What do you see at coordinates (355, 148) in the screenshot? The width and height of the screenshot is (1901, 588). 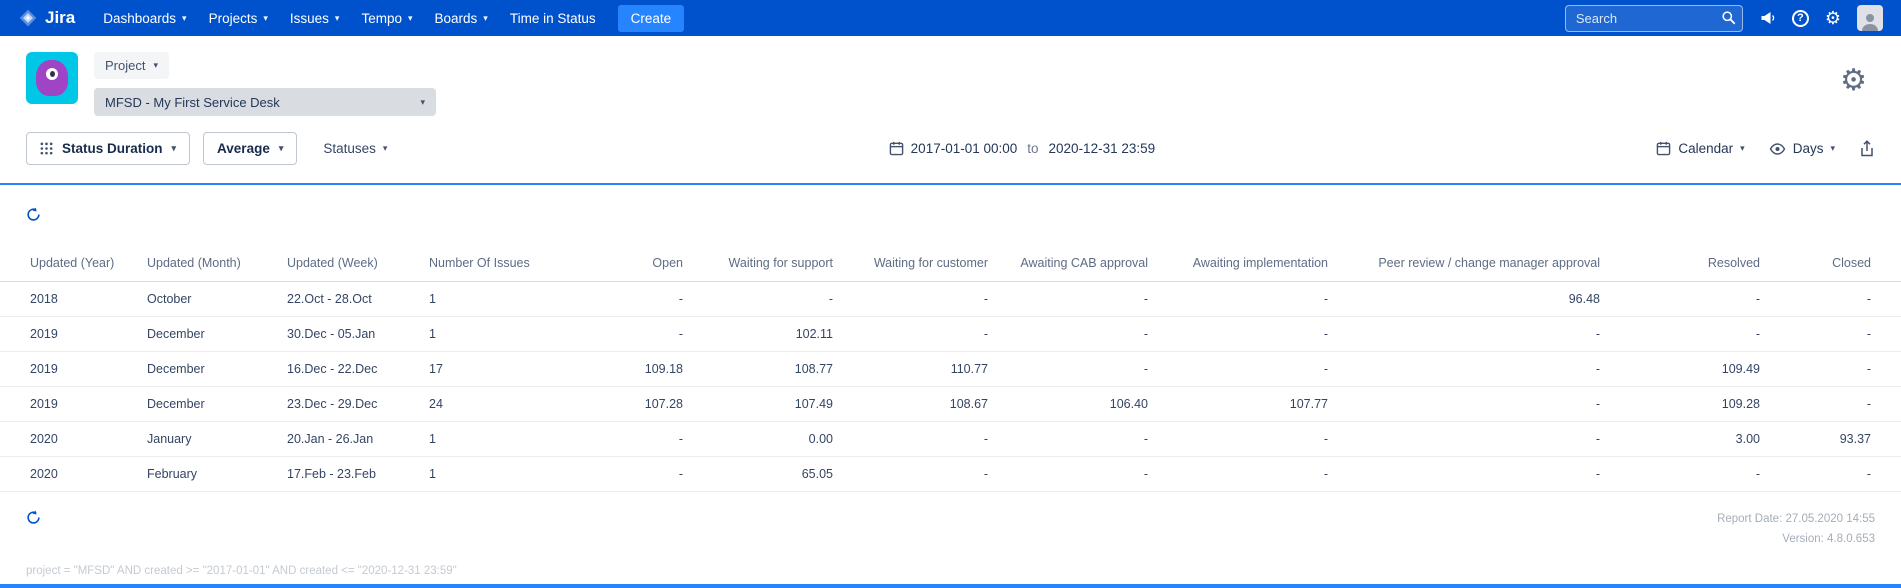 I see `statuses-dropdown: Statuses ▾` at bounding box center [355, 148].